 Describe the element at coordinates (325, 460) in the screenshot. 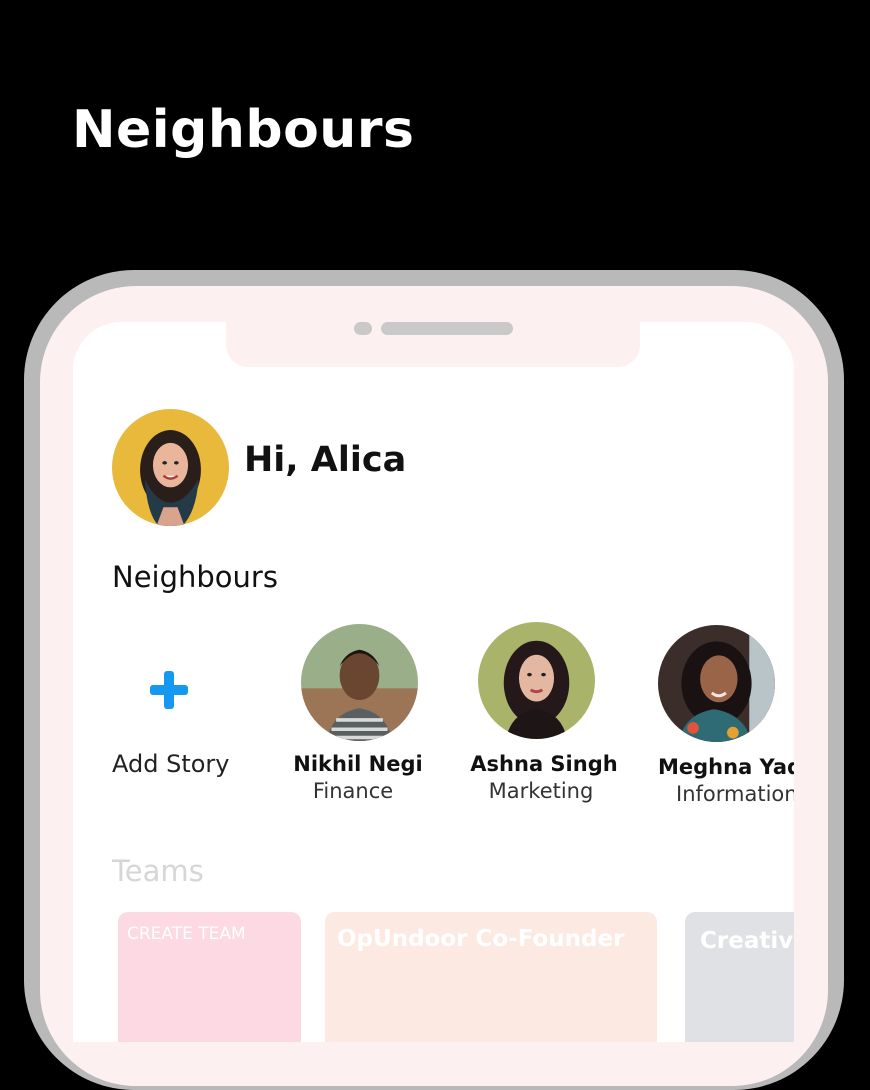

I see `greeting: Hi, Alica` at that location.